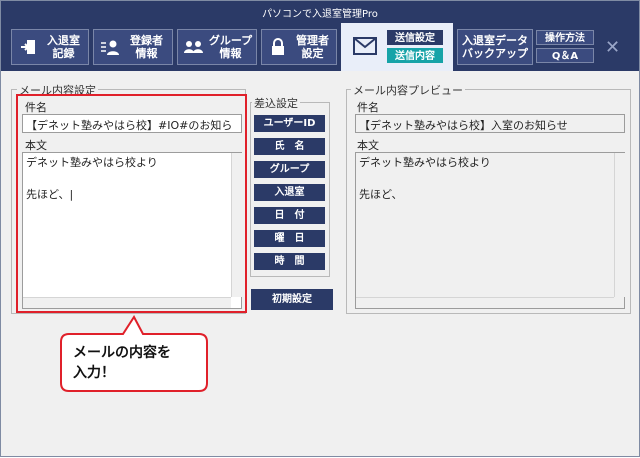 This screenshot has height=458, width=640. What do you see at coordinates (122, 363) in the screenshot?
I see `callout-text: メールの内容を 入力！` at bounding box center [122, 363].